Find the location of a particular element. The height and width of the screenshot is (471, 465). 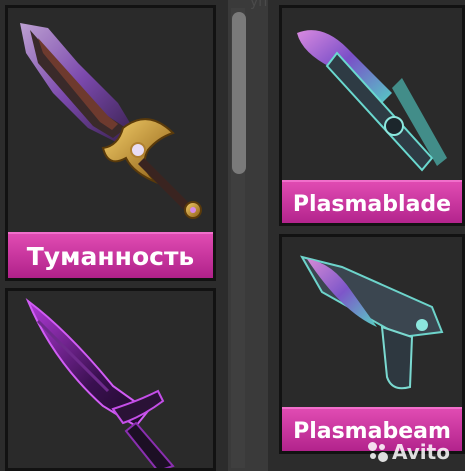

item-name-label: Plasmablade is located at coordinates (372, 201).